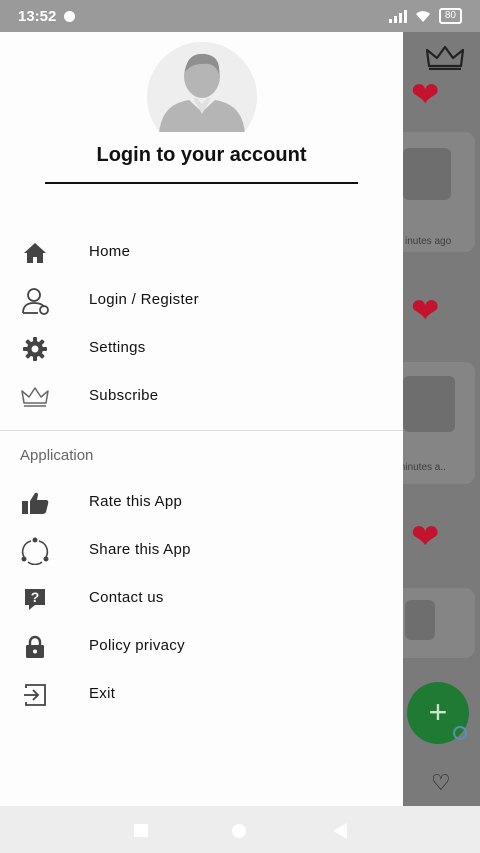 The width and height of the screenshot is (480, 853). Describe the element at coordinates (35, 503) in the screenshot. I see `thumbs-up-icon` at that location.